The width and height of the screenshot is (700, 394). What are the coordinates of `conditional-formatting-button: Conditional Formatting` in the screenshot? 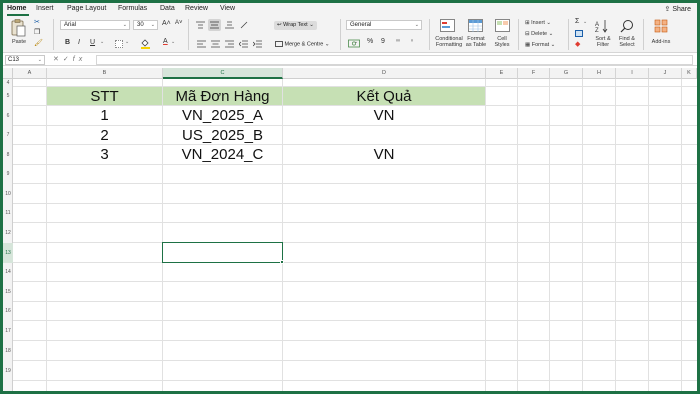 It's located at (449, 42).